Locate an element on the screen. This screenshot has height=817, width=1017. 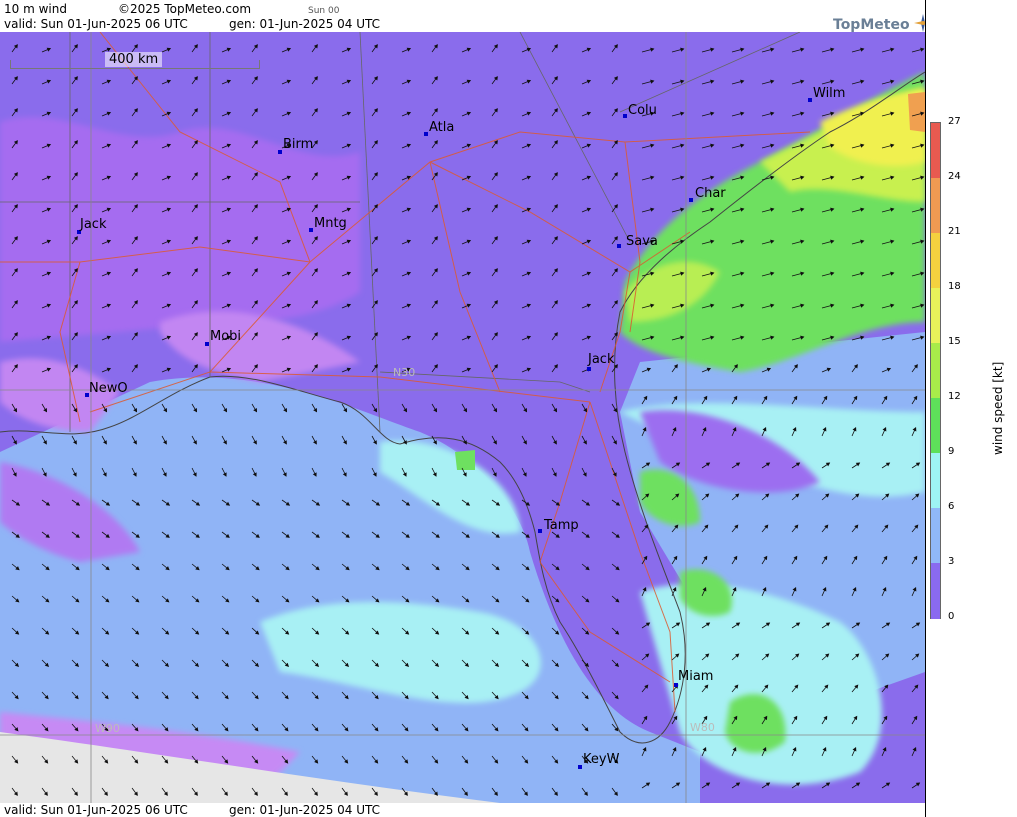
longitude-label: W80 is located at coordinates (702, 727).